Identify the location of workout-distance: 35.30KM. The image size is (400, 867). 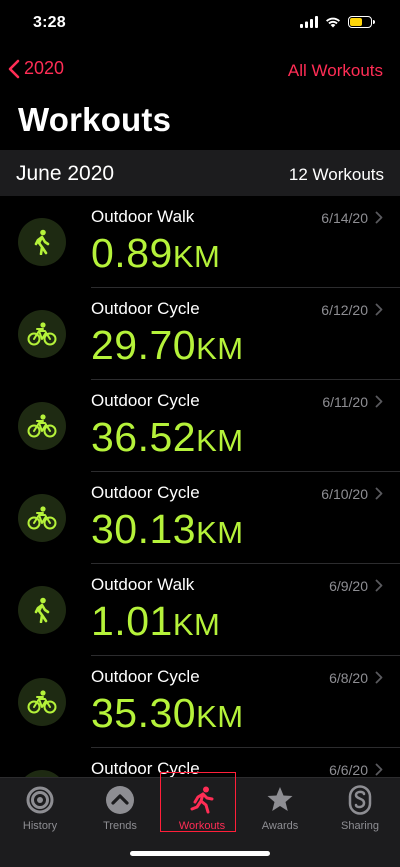
(167, 713).